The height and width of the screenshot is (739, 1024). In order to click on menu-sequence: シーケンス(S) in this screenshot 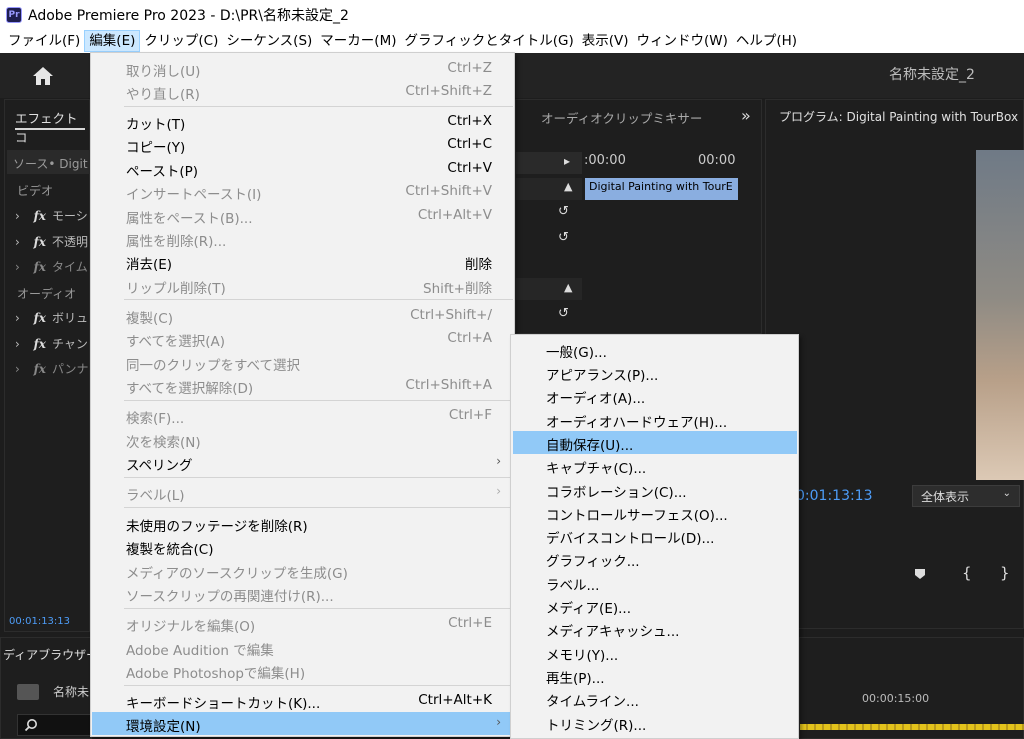, I will do `click(269, 41)`.